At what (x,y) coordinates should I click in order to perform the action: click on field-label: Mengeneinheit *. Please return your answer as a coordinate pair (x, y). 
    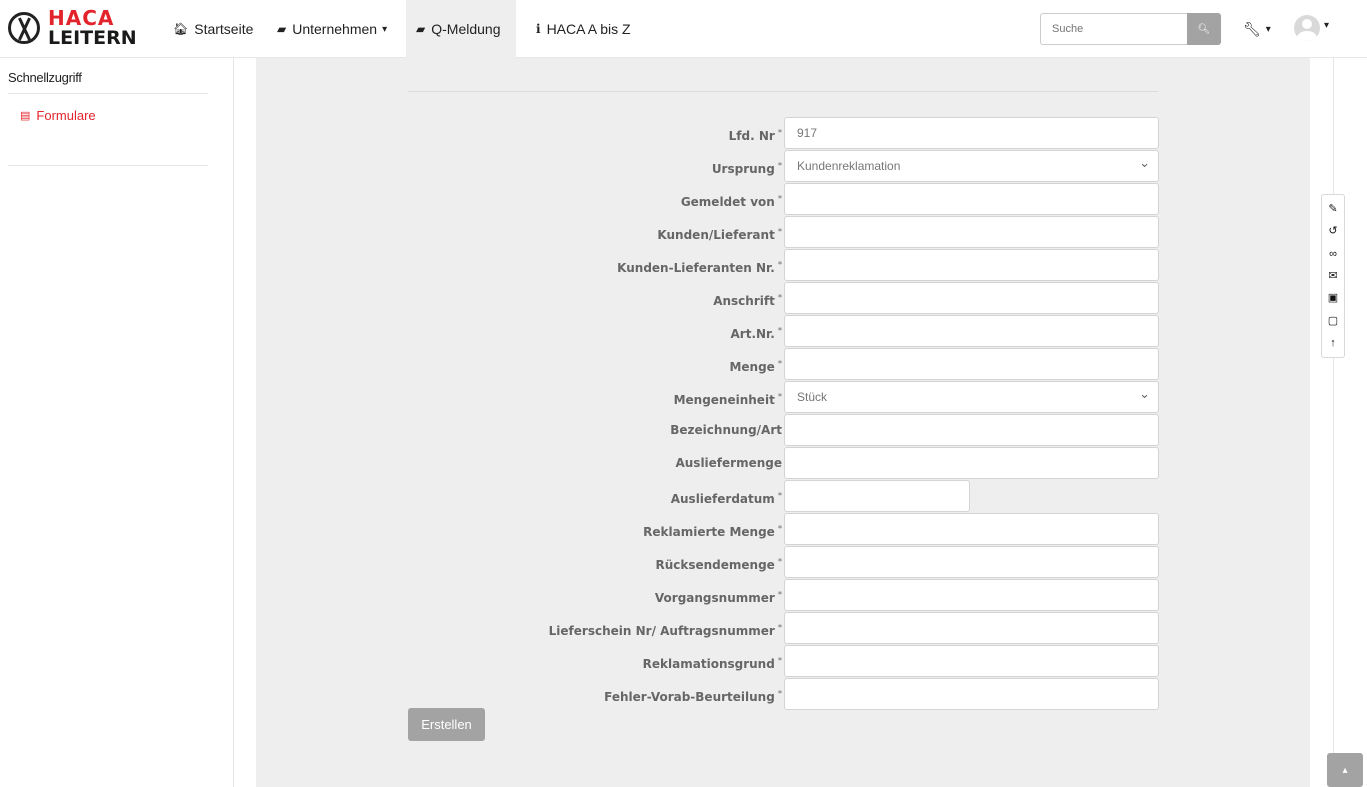
    Looking at the image, I should click on (728, 397).